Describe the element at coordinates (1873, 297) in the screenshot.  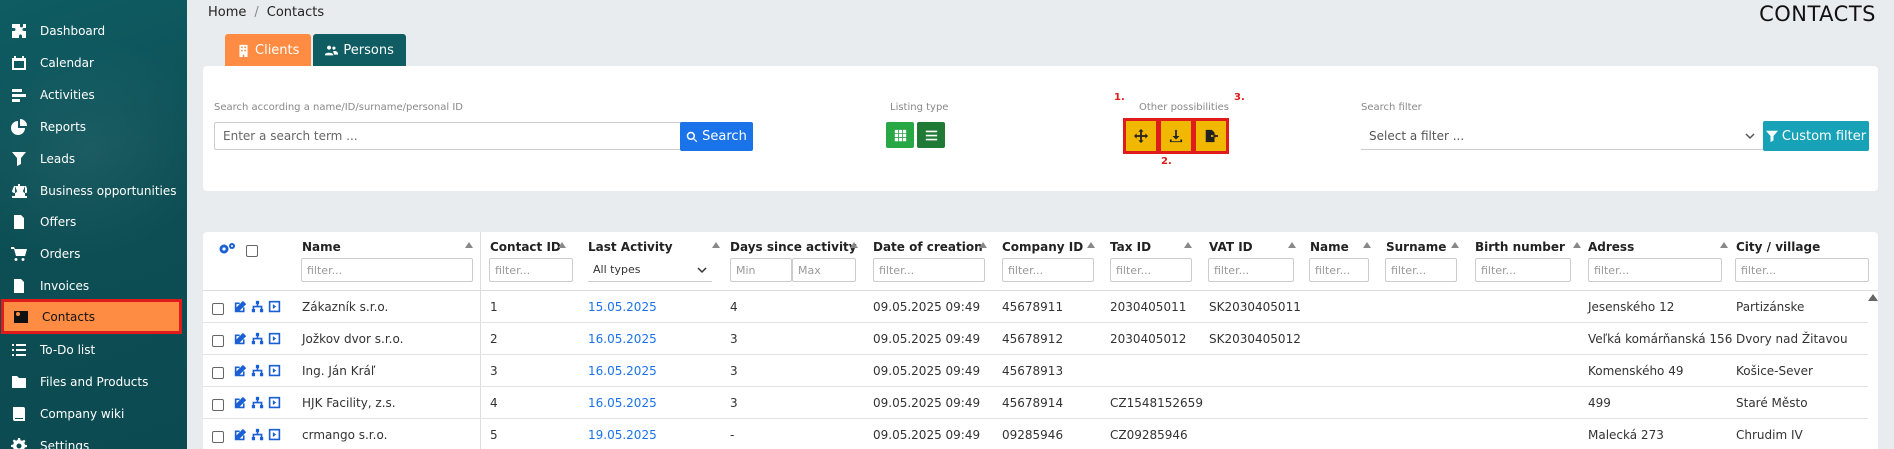
I see `scroll-up-arrow` at that location.